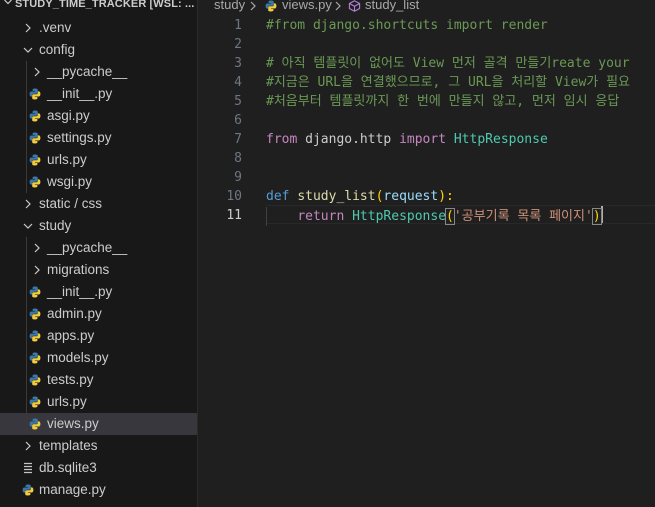 Image resolution: width=655 pixels, height=507 pixels. What do you see at coordinates (450, 216) in the screenshot?
I see `code-token: (` at bounding box center [450, 216].